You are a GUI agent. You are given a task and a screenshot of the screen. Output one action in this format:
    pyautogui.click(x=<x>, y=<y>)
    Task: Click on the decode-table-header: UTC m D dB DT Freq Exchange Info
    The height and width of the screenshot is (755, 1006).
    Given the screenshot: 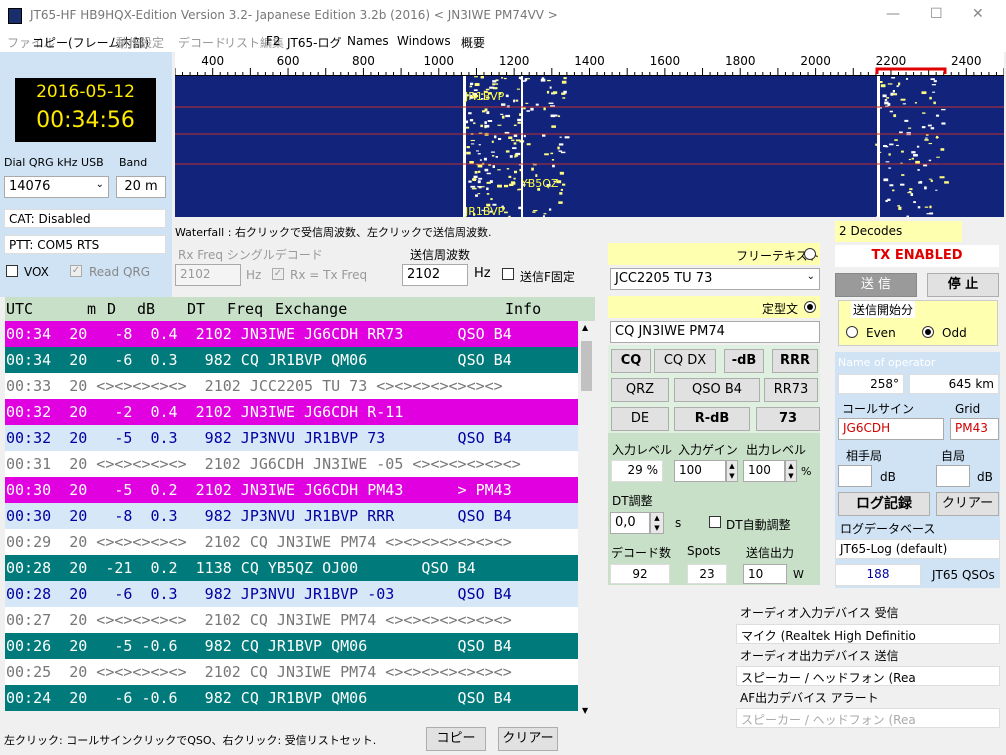 What is the action you would take?
    pyautogui.click(x=300, y=309)
    